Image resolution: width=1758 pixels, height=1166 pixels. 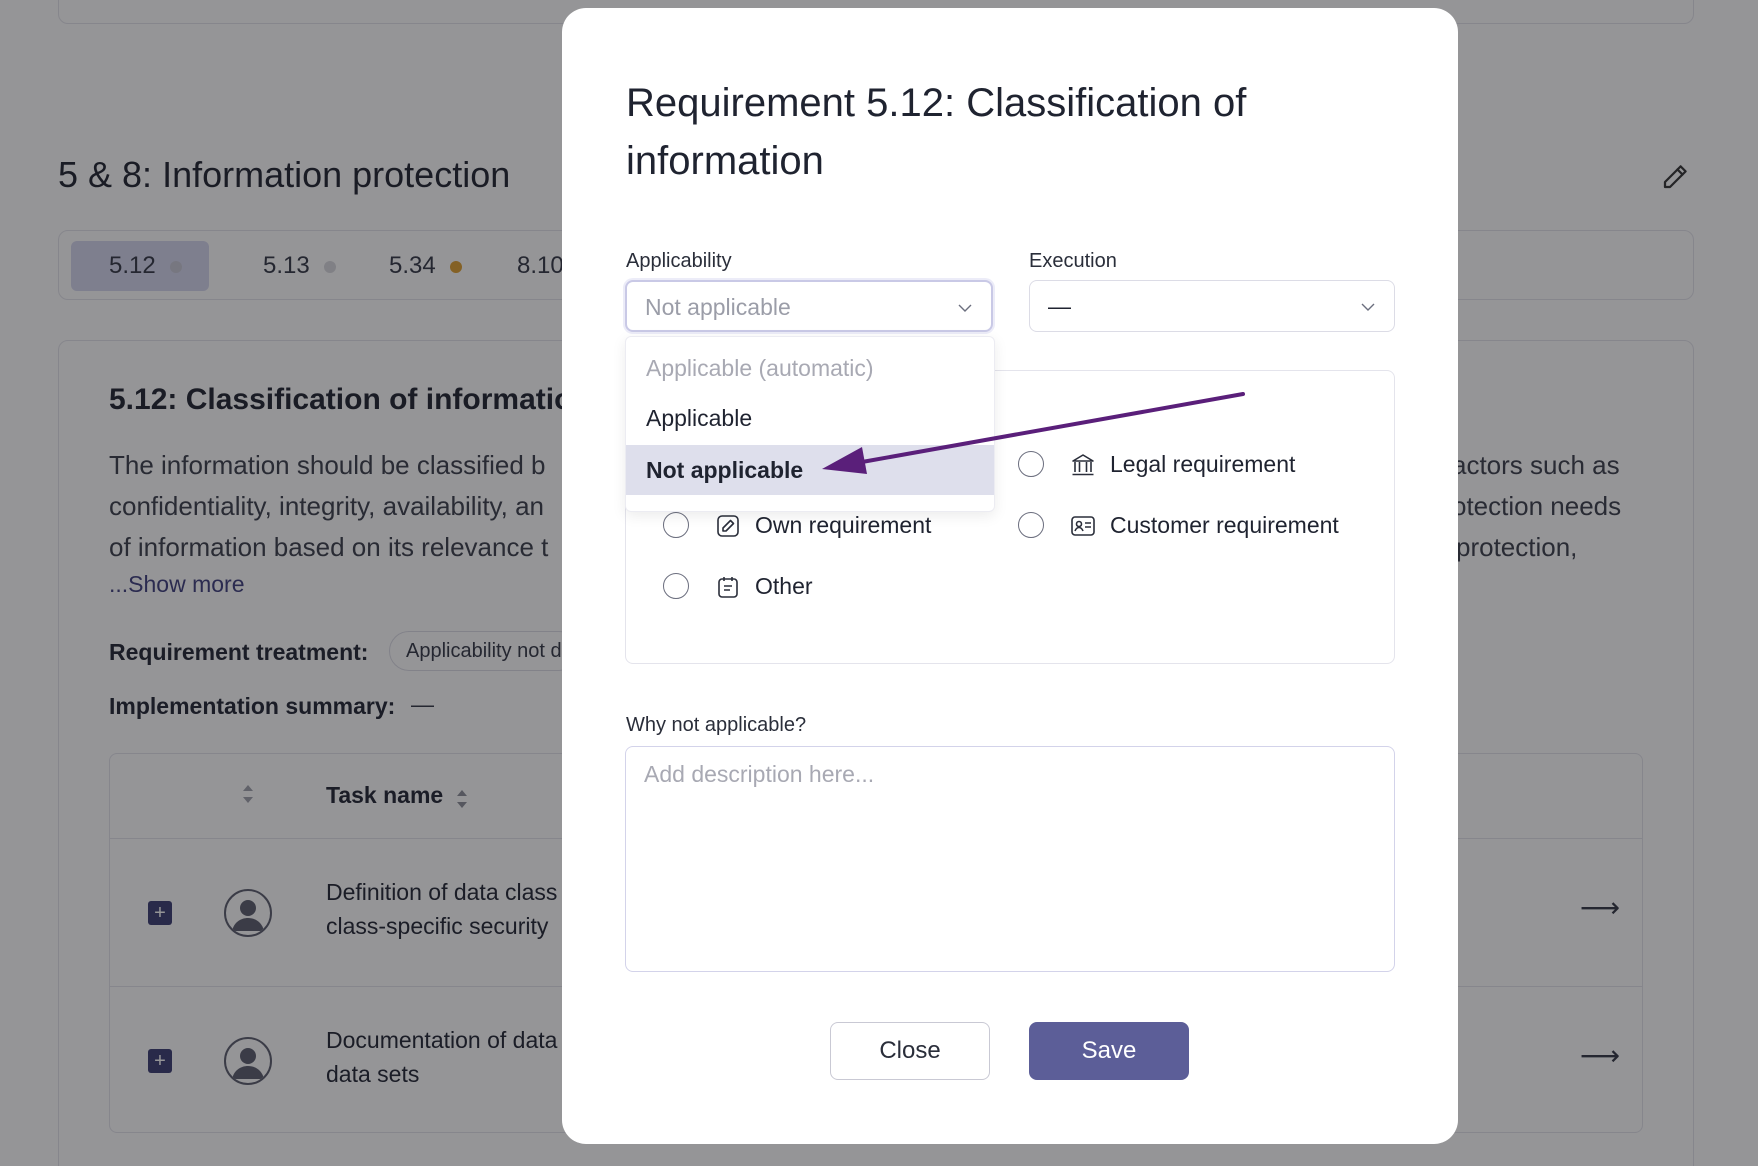 What do you see at coordinates (1073, 261) in the screenshot?
I see `execution-label: Execution` at bounding box center [1073, 261].